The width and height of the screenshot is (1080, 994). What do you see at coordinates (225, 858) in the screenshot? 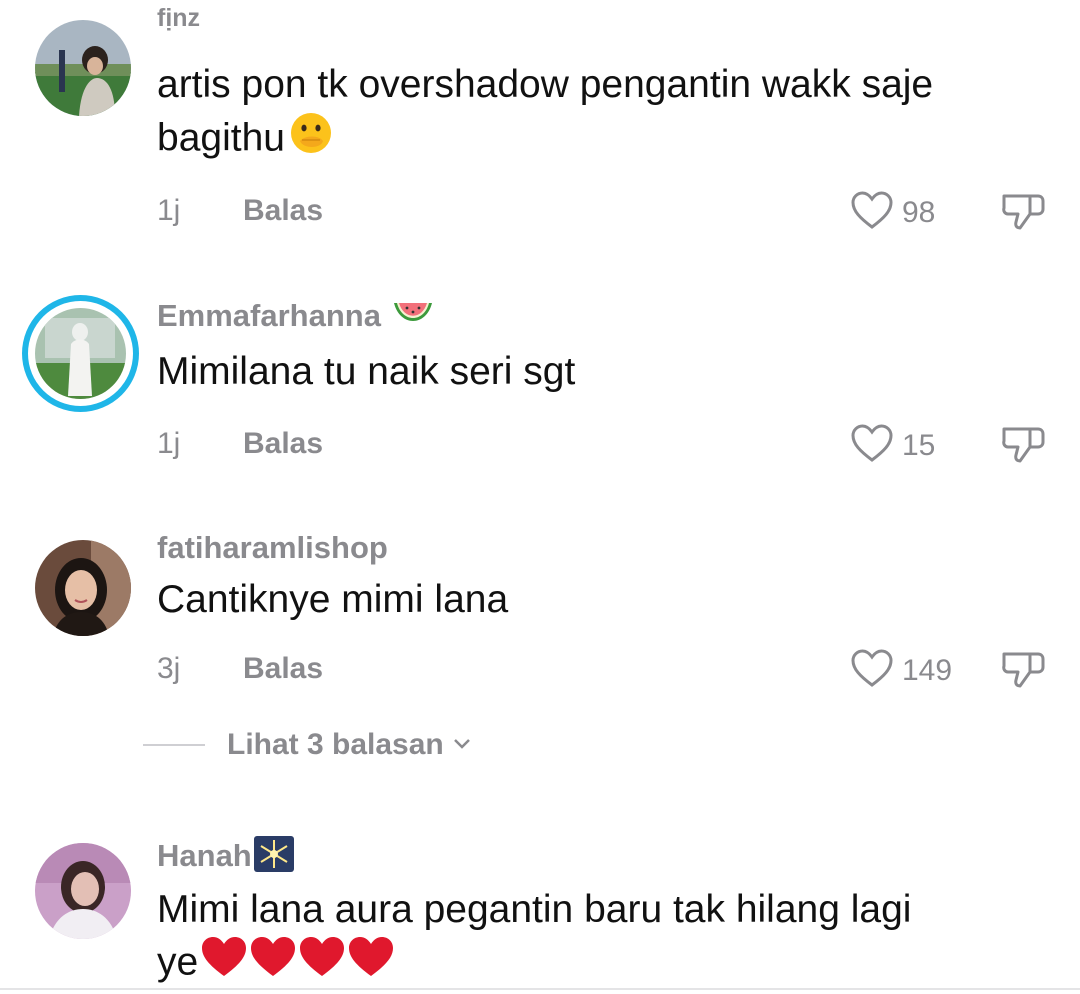
I see `username: Hanah` at bounding box center [225, 858].